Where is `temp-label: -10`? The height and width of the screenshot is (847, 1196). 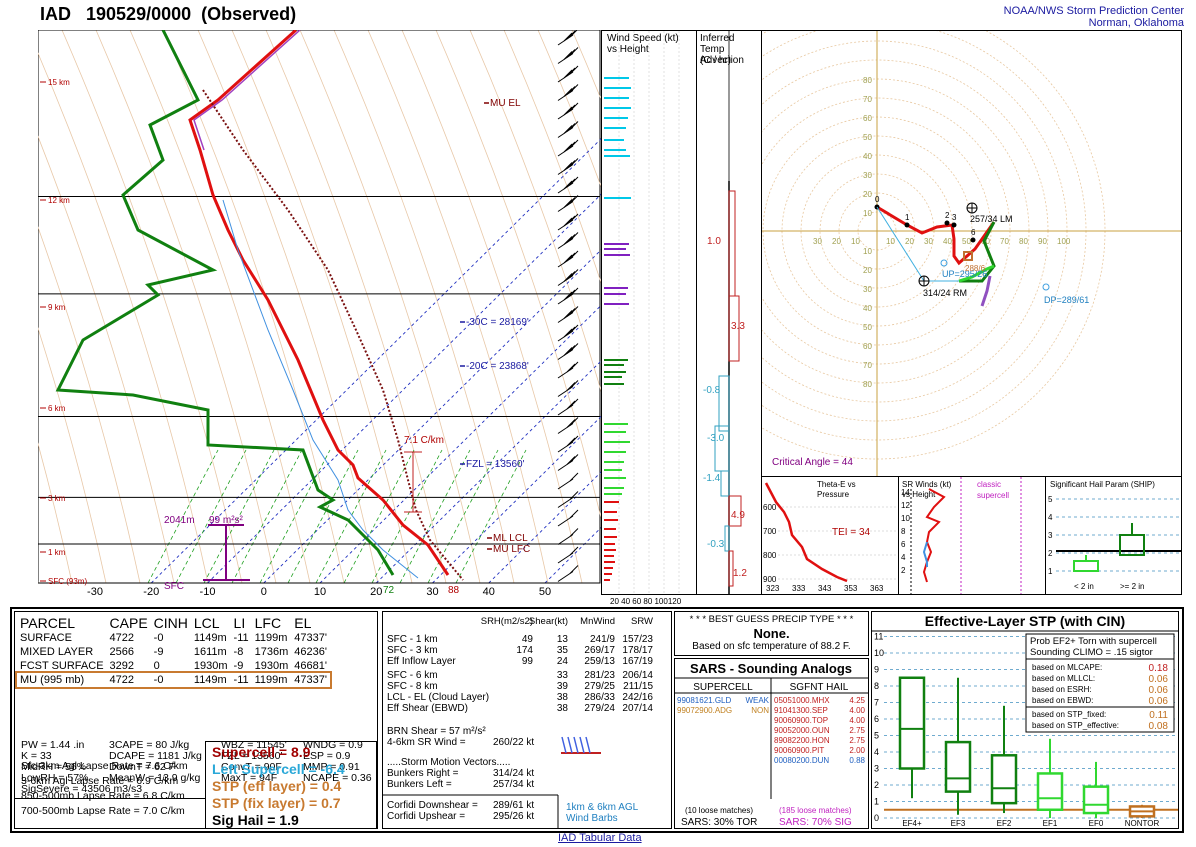 temp-label: -10 is located at coordinates (208, 591).